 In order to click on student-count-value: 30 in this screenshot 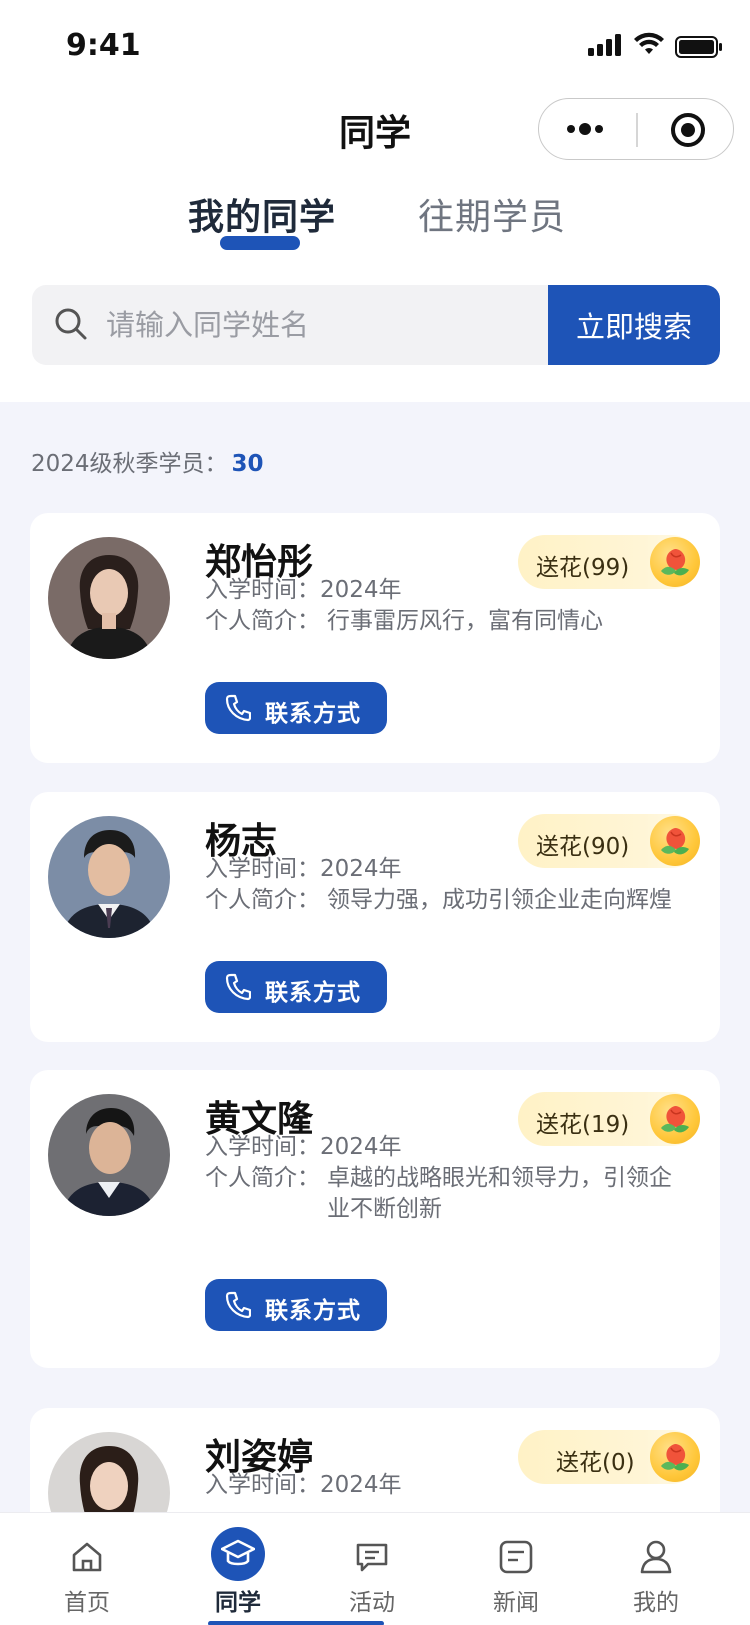, I will do `click(247, 464)`.